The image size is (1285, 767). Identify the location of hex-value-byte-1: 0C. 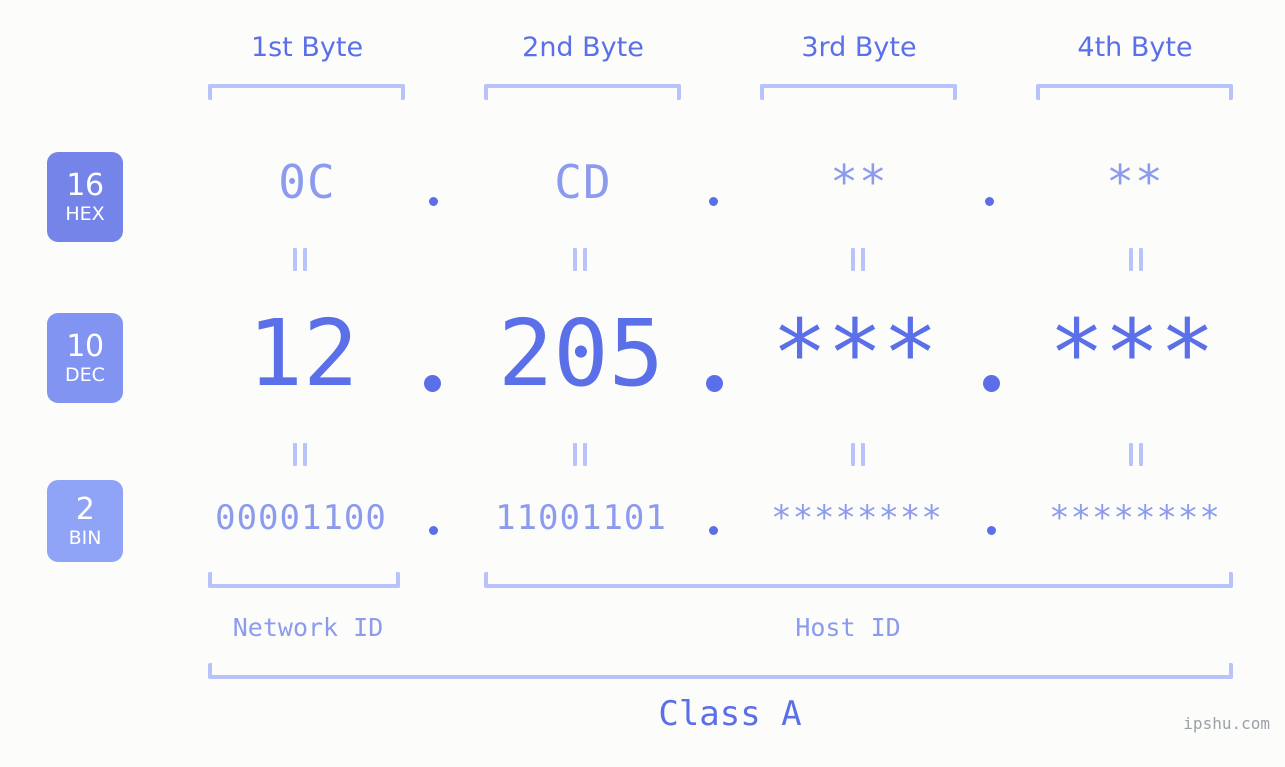
(307, 182).